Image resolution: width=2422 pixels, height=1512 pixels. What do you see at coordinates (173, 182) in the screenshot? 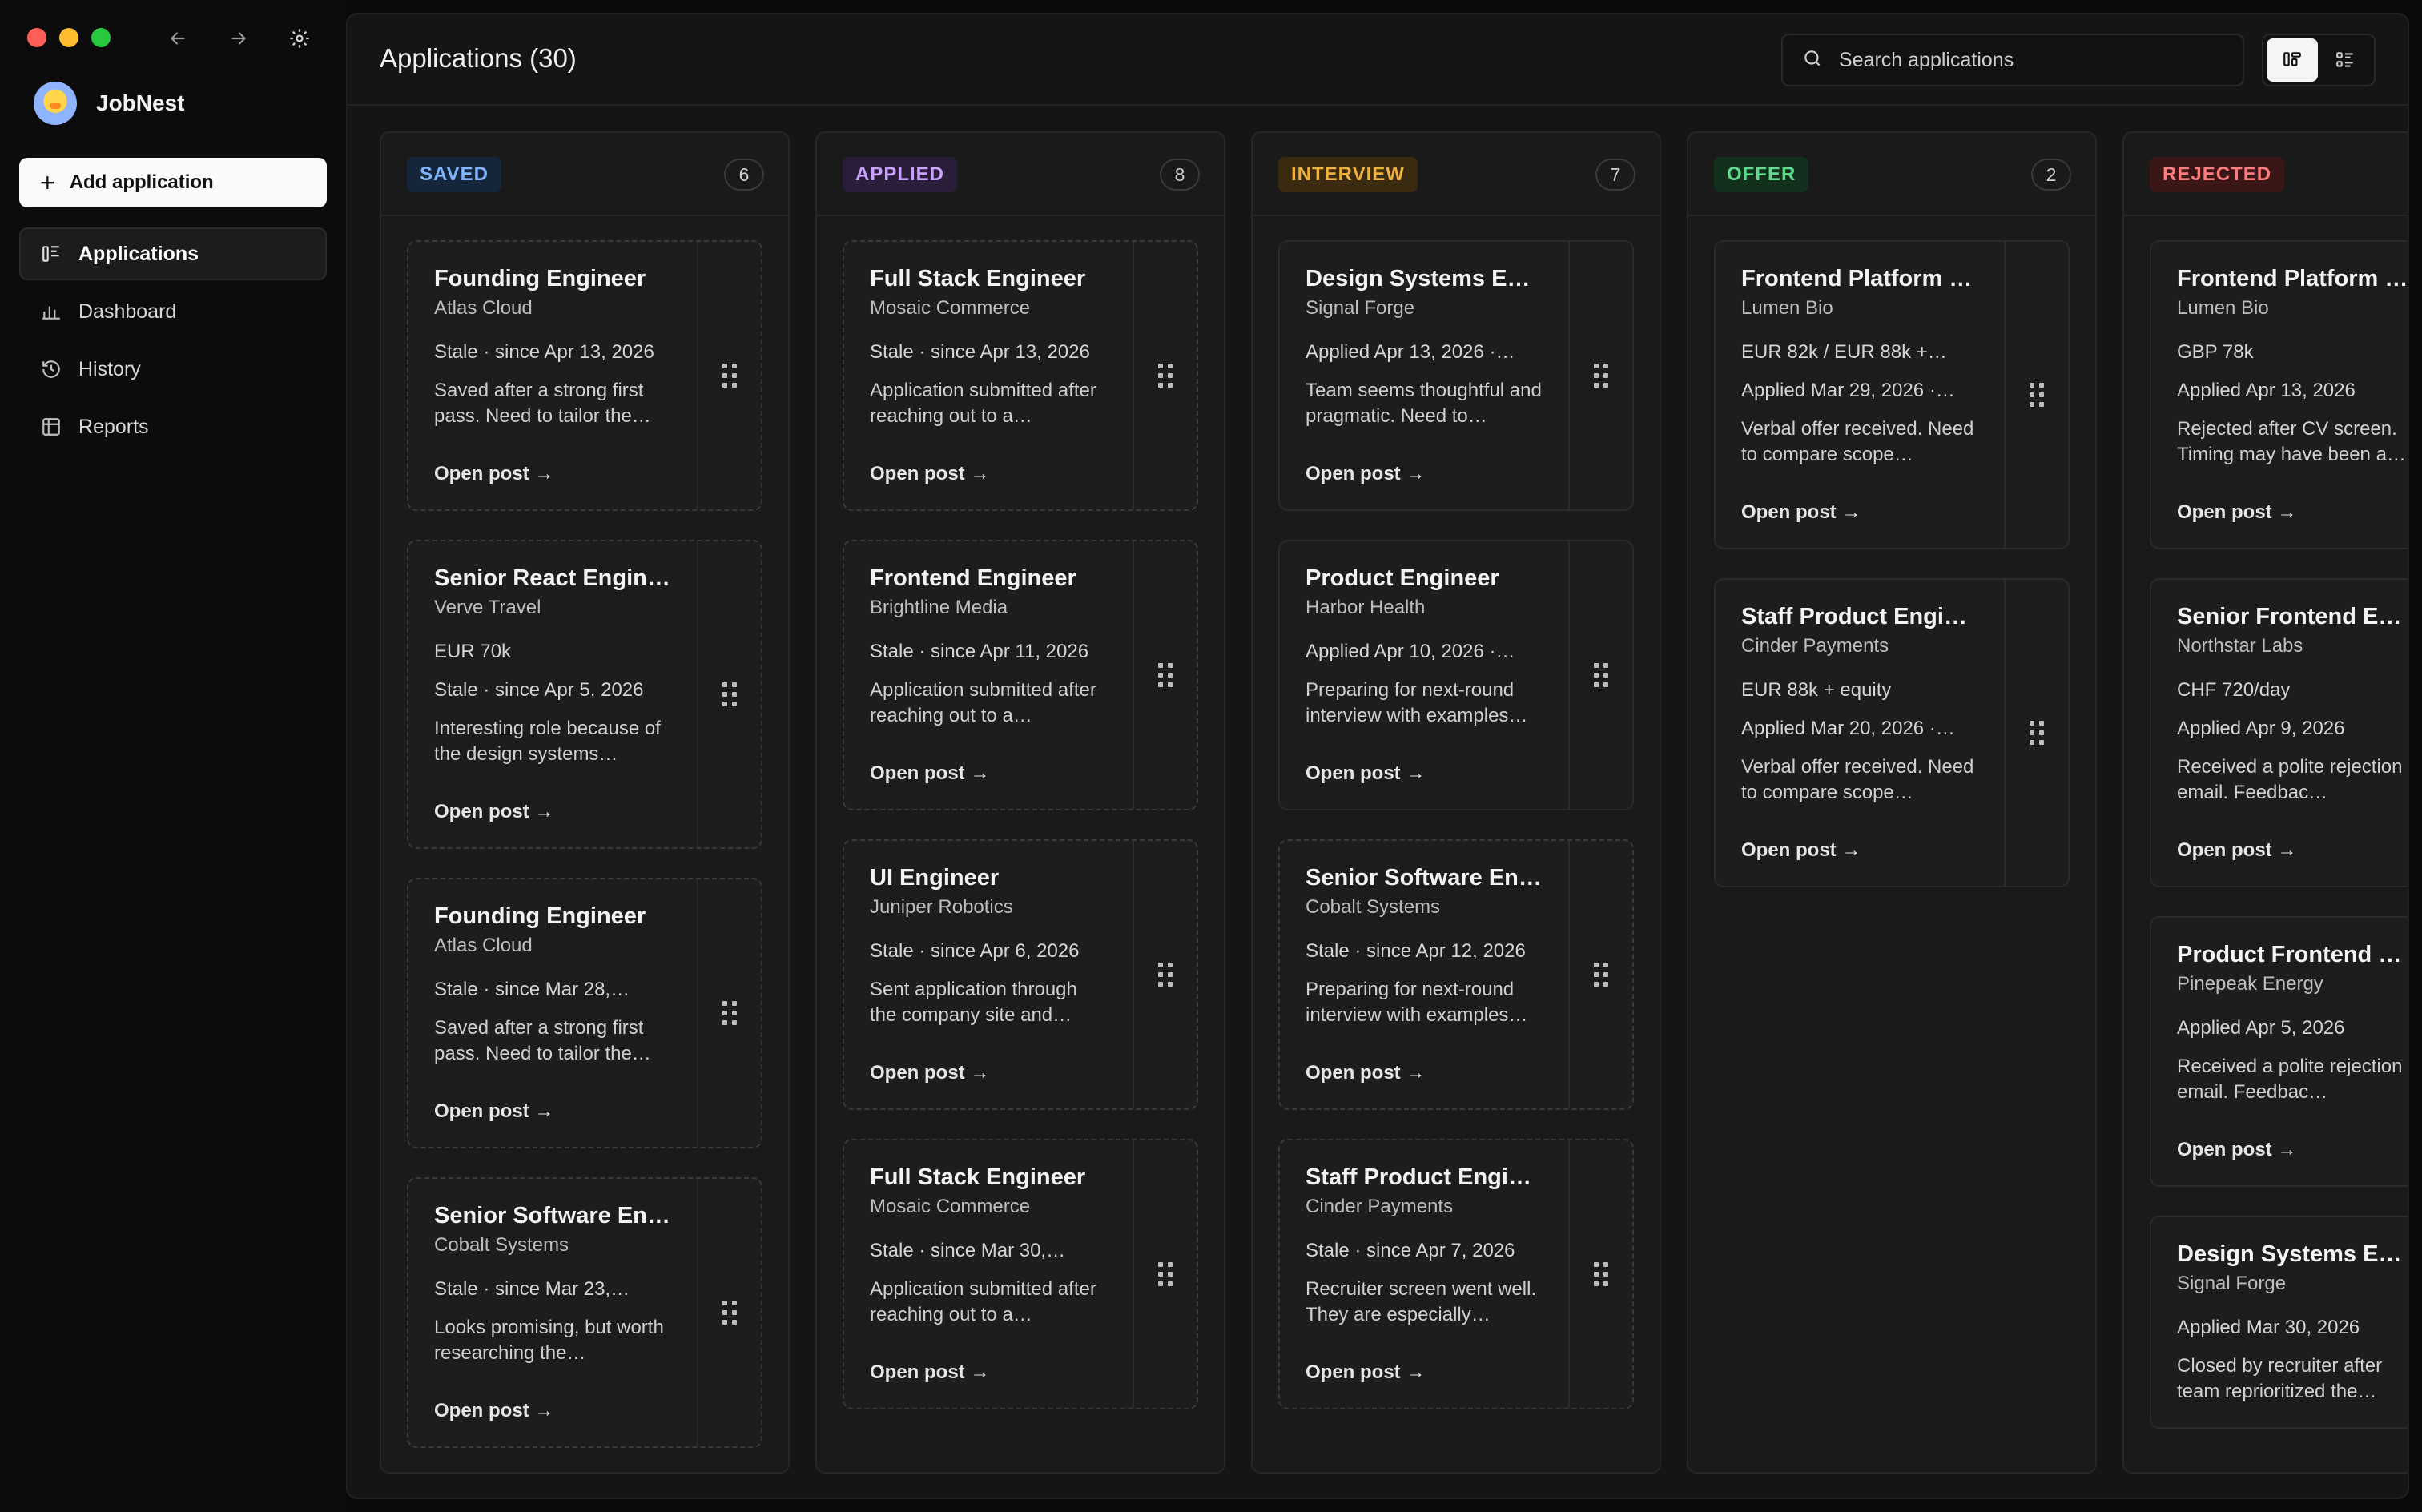
I see `add-application-button: + Add application` at bounding box center [173, 182].